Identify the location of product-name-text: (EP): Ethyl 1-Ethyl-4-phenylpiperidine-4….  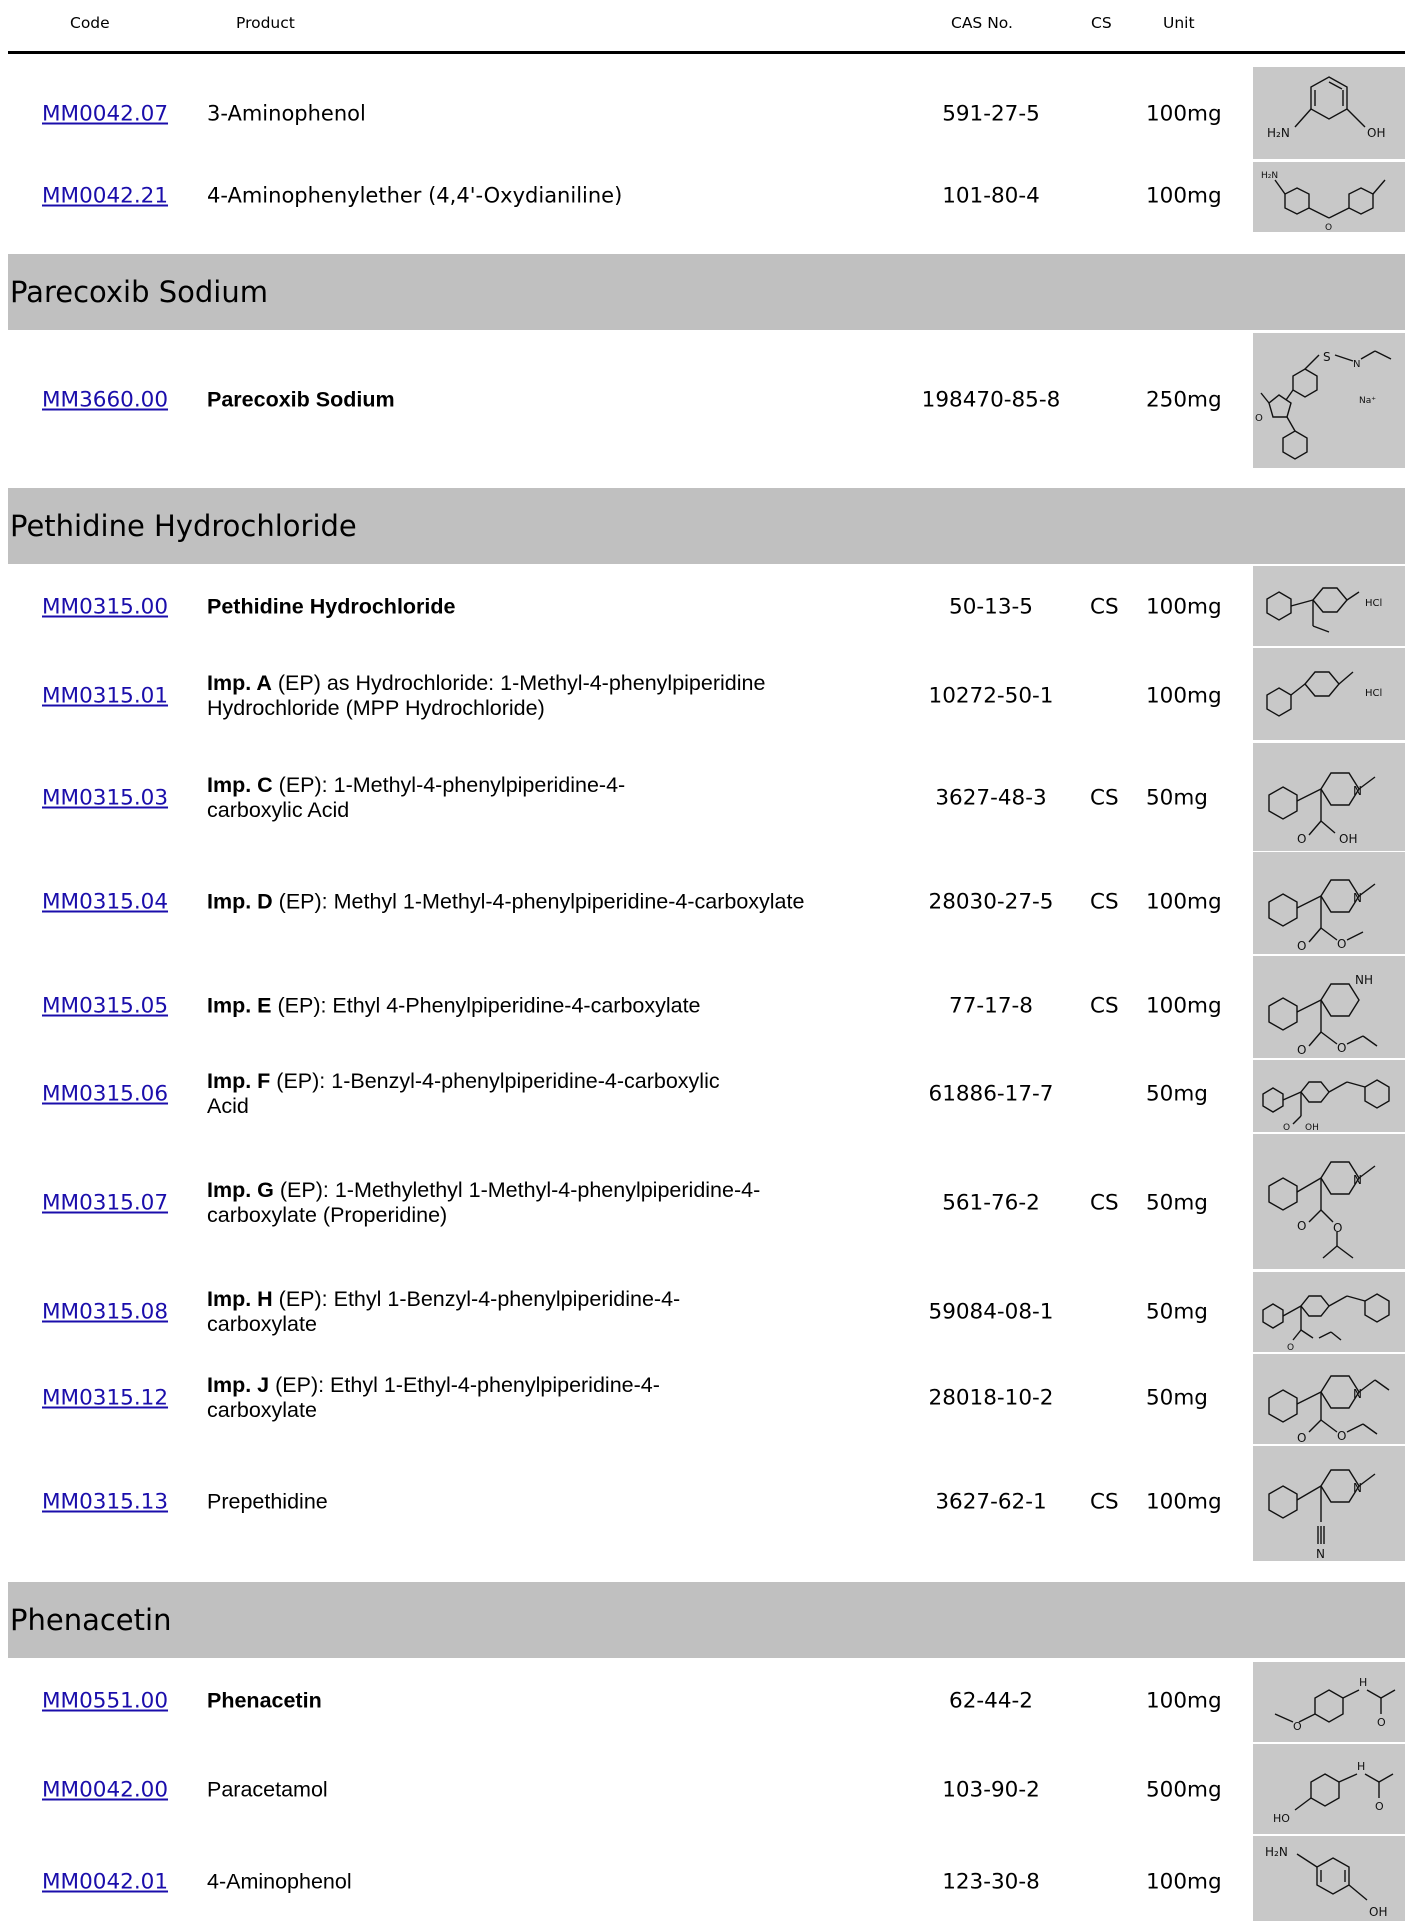
(433, 1397).